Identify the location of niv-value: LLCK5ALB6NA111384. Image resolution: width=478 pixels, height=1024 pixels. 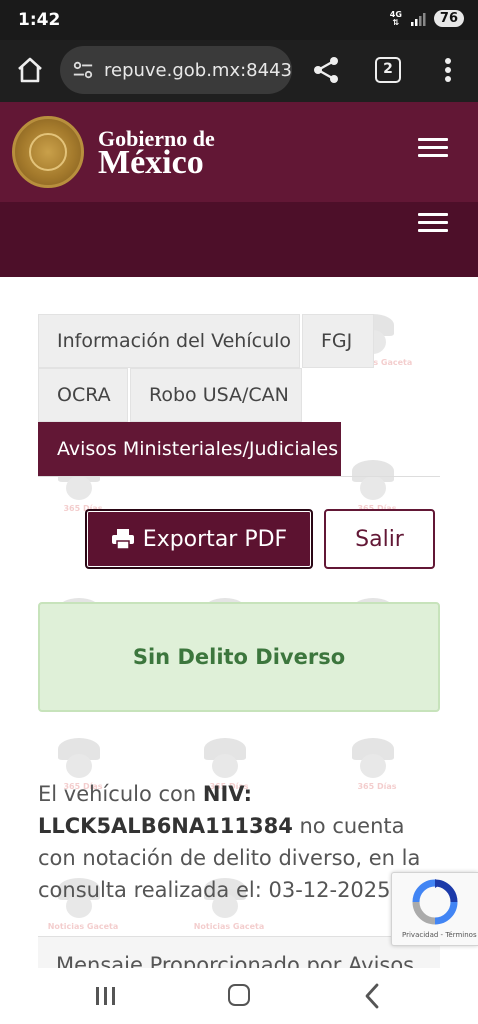
(165, 826).